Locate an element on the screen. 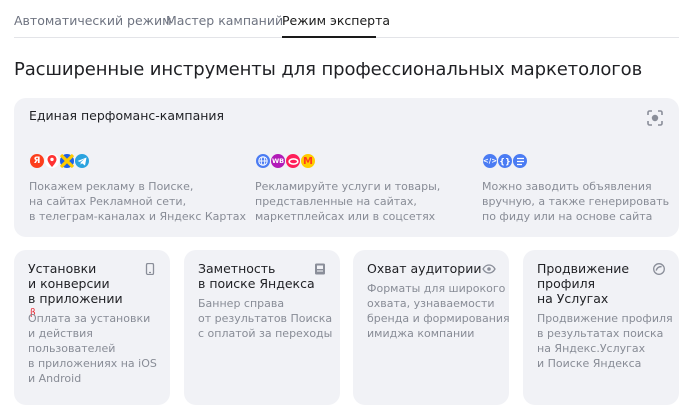 This screenshot has width=691, height=417. card-title: Охват аудитории is located at coordinates (429, 268).